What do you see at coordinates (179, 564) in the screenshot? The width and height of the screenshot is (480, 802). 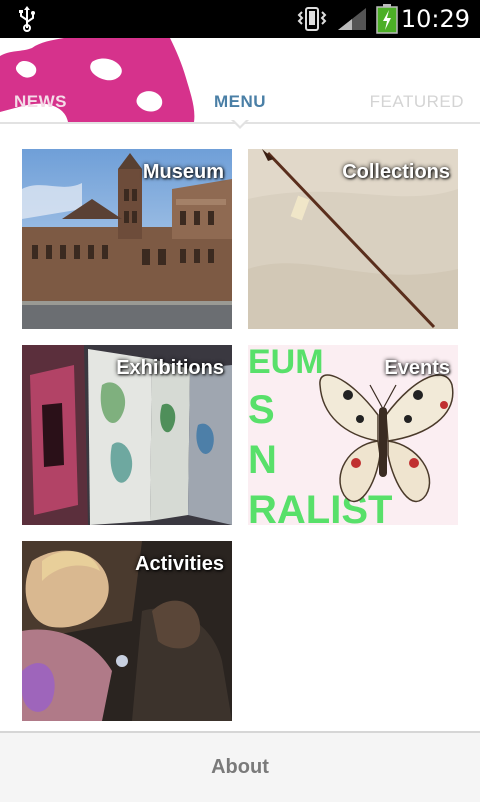 I see `tile-label-activities: Activities` at bounding box center [179, 564].